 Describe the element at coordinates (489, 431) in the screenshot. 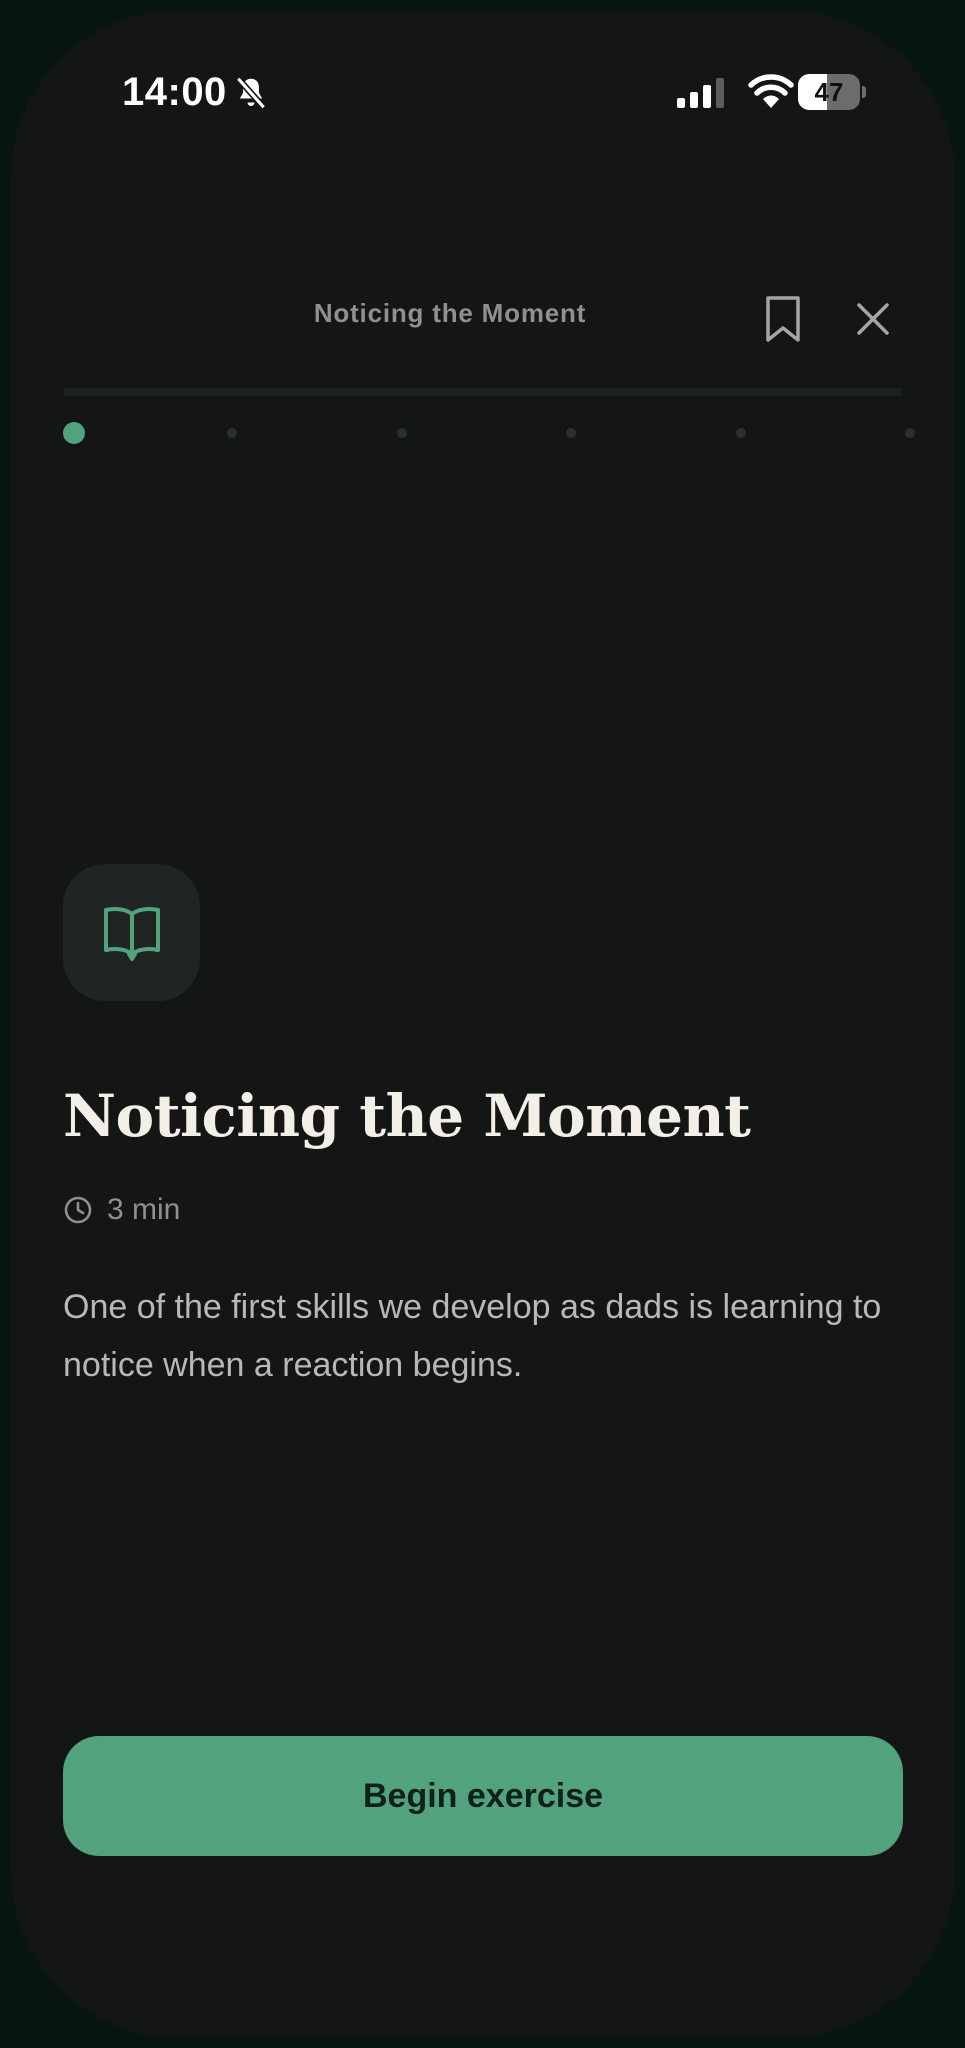

I see `step-indicator` at that location.